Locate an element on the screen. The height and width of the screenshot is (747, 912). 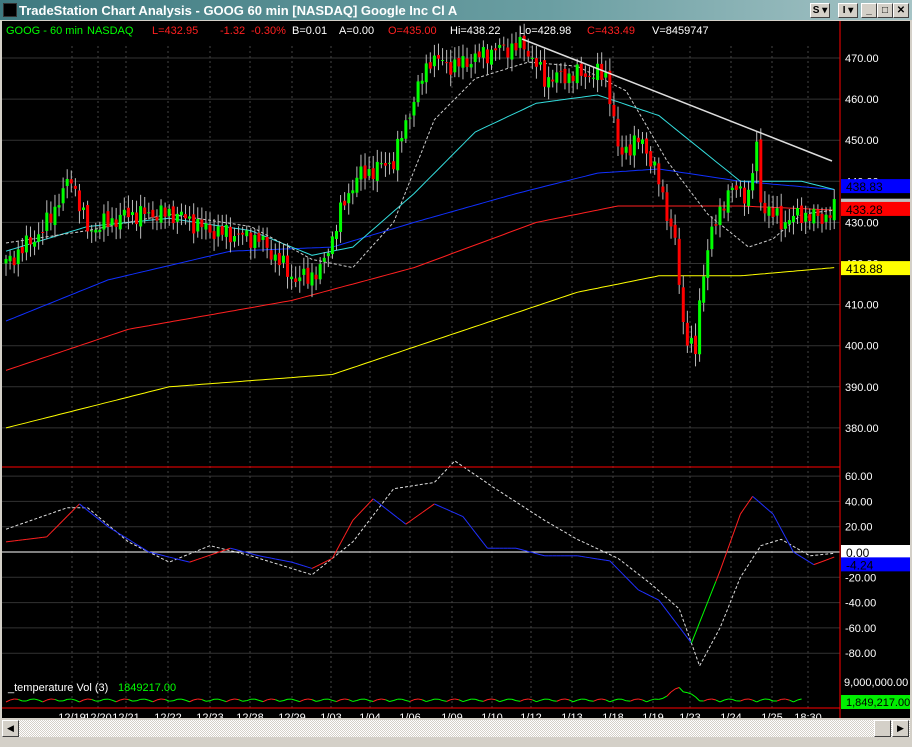
scroll-right-button: ▶ is located at coordinates (900, 728).